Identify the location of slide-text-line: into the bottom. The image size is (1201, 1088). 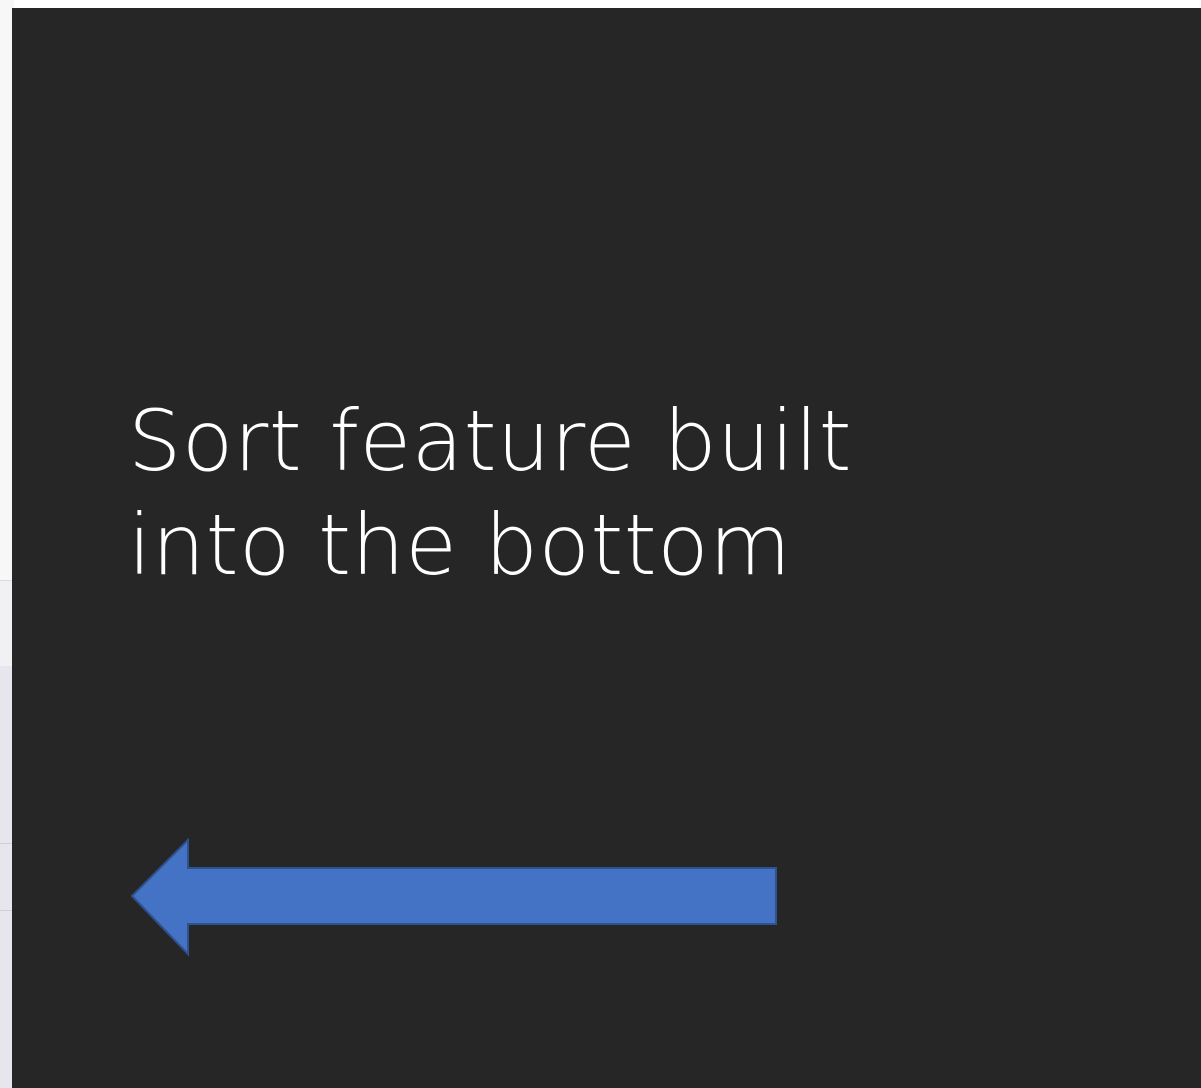
(460, 545).